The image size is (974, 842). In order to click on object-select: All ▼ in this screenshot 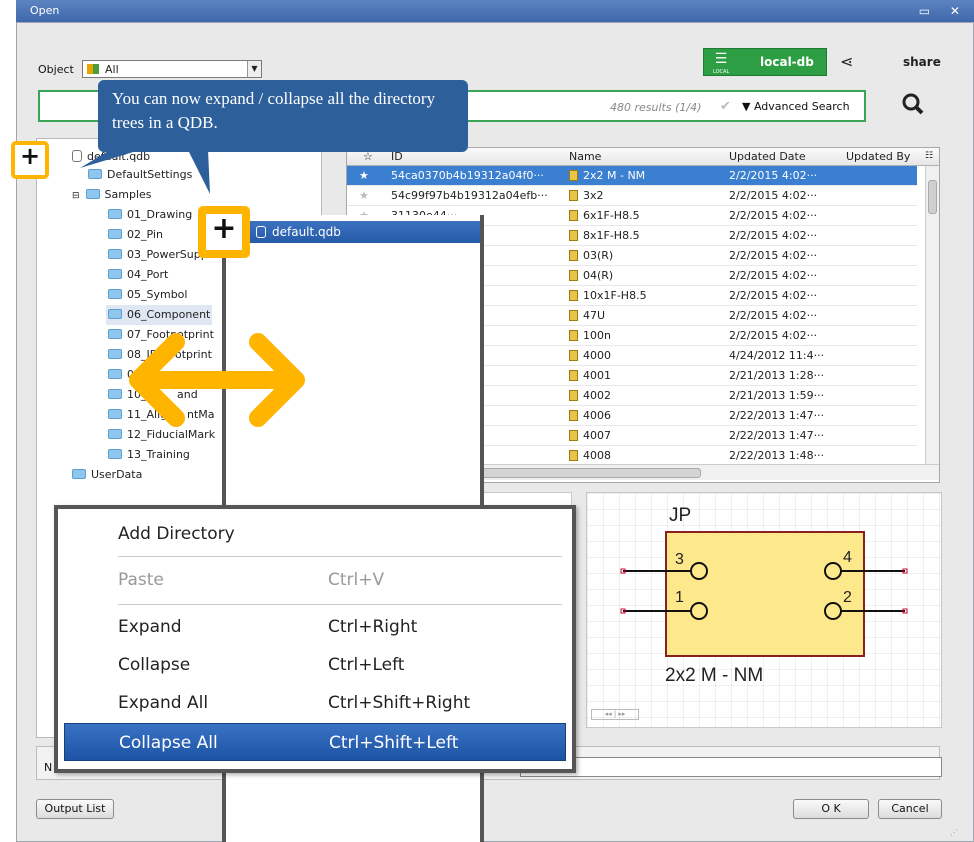, I will do `click(172, 69)`.